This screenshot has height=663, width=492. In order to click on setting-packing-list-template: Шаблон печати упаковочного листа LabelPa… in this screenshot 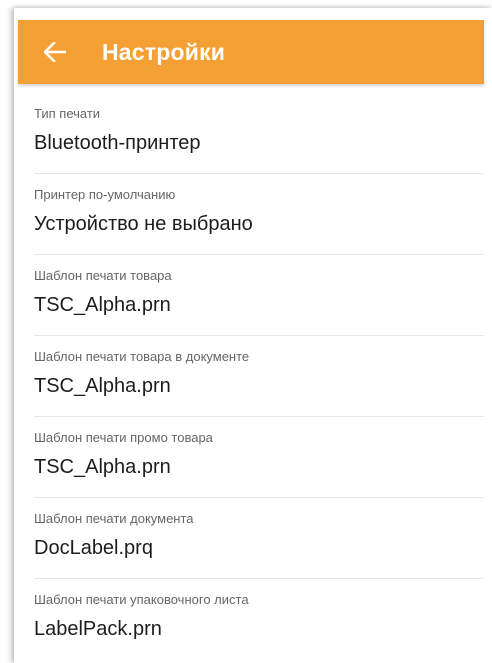, I will do `click(259, 619)`.